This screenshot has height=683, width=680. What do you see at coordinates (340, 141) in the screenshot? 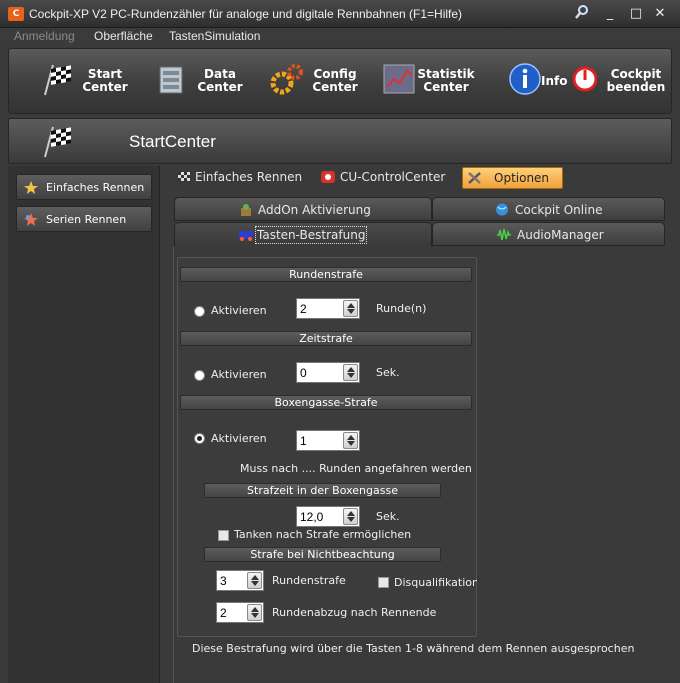
I see `section-header: StartCenter` at bounding box center [340, 141].